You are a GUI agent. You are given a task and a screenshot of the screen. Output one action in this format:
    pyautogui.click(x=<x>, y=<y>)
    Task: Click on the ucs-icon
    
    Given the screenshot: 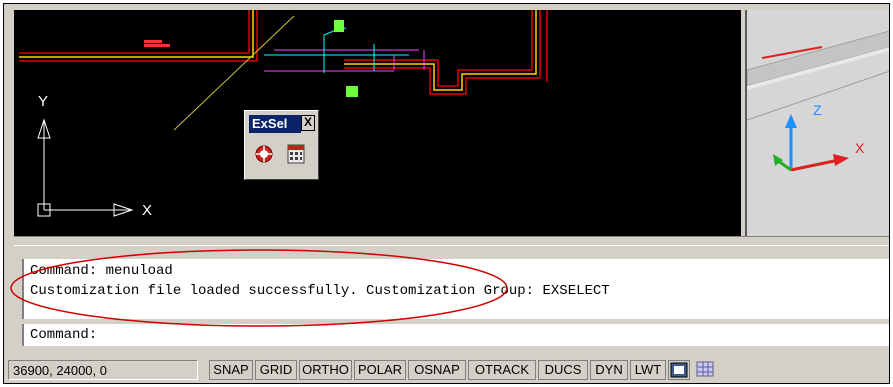 What is the action you would take?
    pyautogui.click(x=85, y=167)
    